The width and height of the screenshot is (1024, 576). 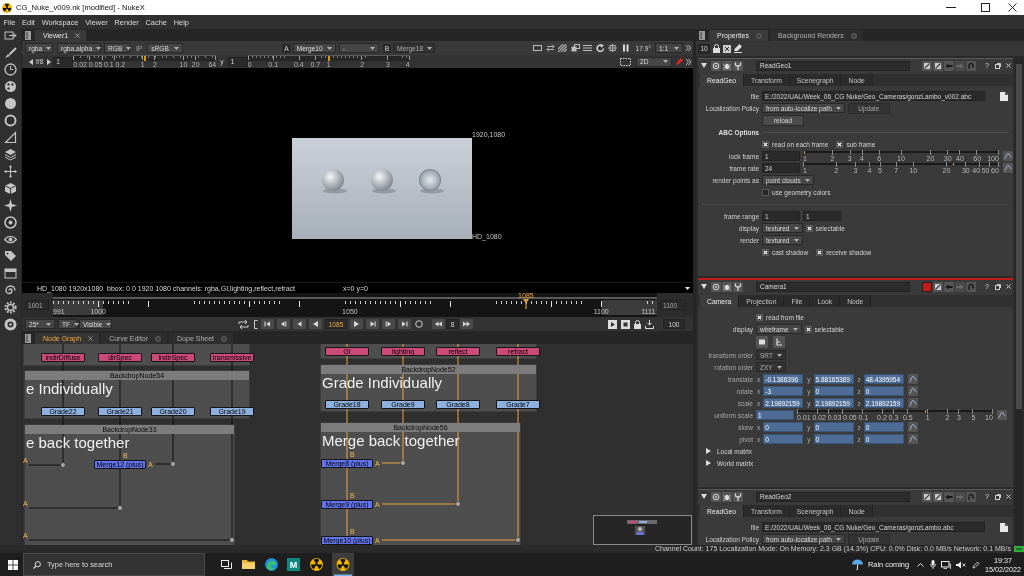 I want to click on disc-icon, so click(x=10, y=324).